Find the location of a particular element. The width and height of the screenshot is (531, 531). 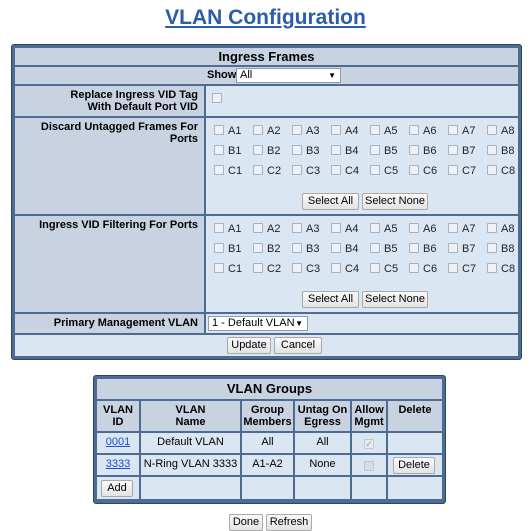

discard-port-item: A2 is located at coordinates (266, 131).